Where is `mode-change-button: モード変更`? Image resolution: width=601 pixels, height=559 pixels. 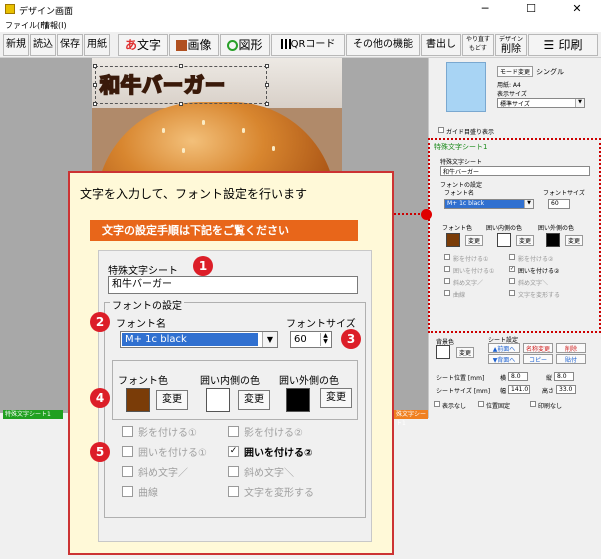 mode-change-button: モード変更 is located at coordinates (515, 71).